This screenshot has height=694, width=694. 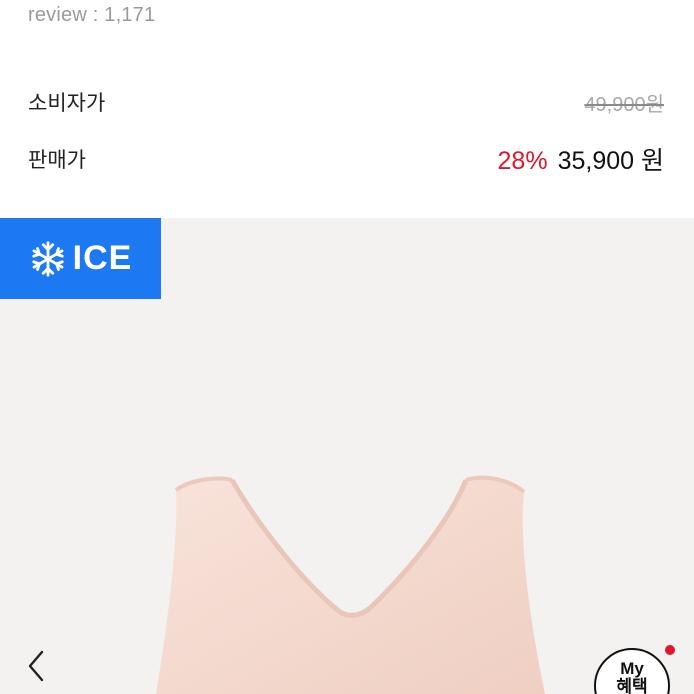 What do you see at coordinates (632, 685) in the screenshot?
I see `my-benefit-label-line2: 혜택` at bounding box center [632, 685].